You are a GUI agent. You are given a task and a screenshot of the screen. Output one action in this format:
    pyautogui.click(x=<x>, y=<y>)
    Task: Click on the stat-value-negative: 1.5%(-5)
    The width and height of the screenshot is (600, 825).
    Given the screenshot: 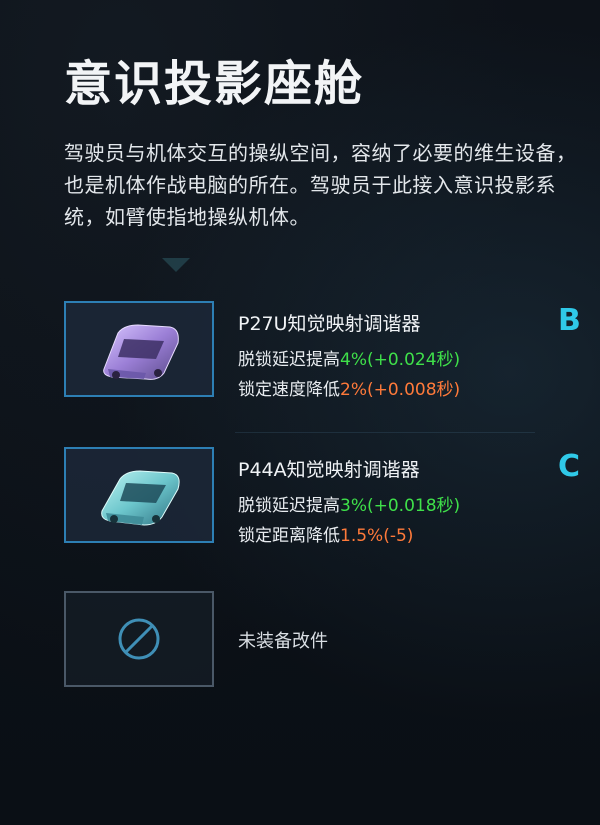 What is the action you would take?
    pyautogui.click(x=377, y=536)
    